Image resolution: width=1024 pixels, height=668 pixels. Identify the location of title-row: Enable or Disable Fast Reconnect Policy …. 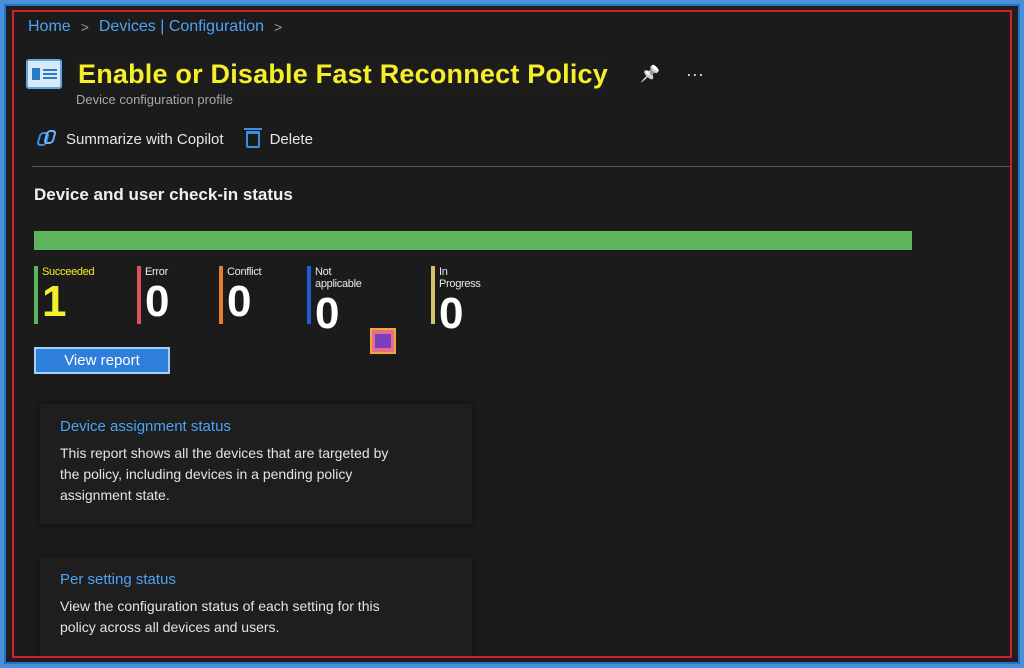
(365, 74).